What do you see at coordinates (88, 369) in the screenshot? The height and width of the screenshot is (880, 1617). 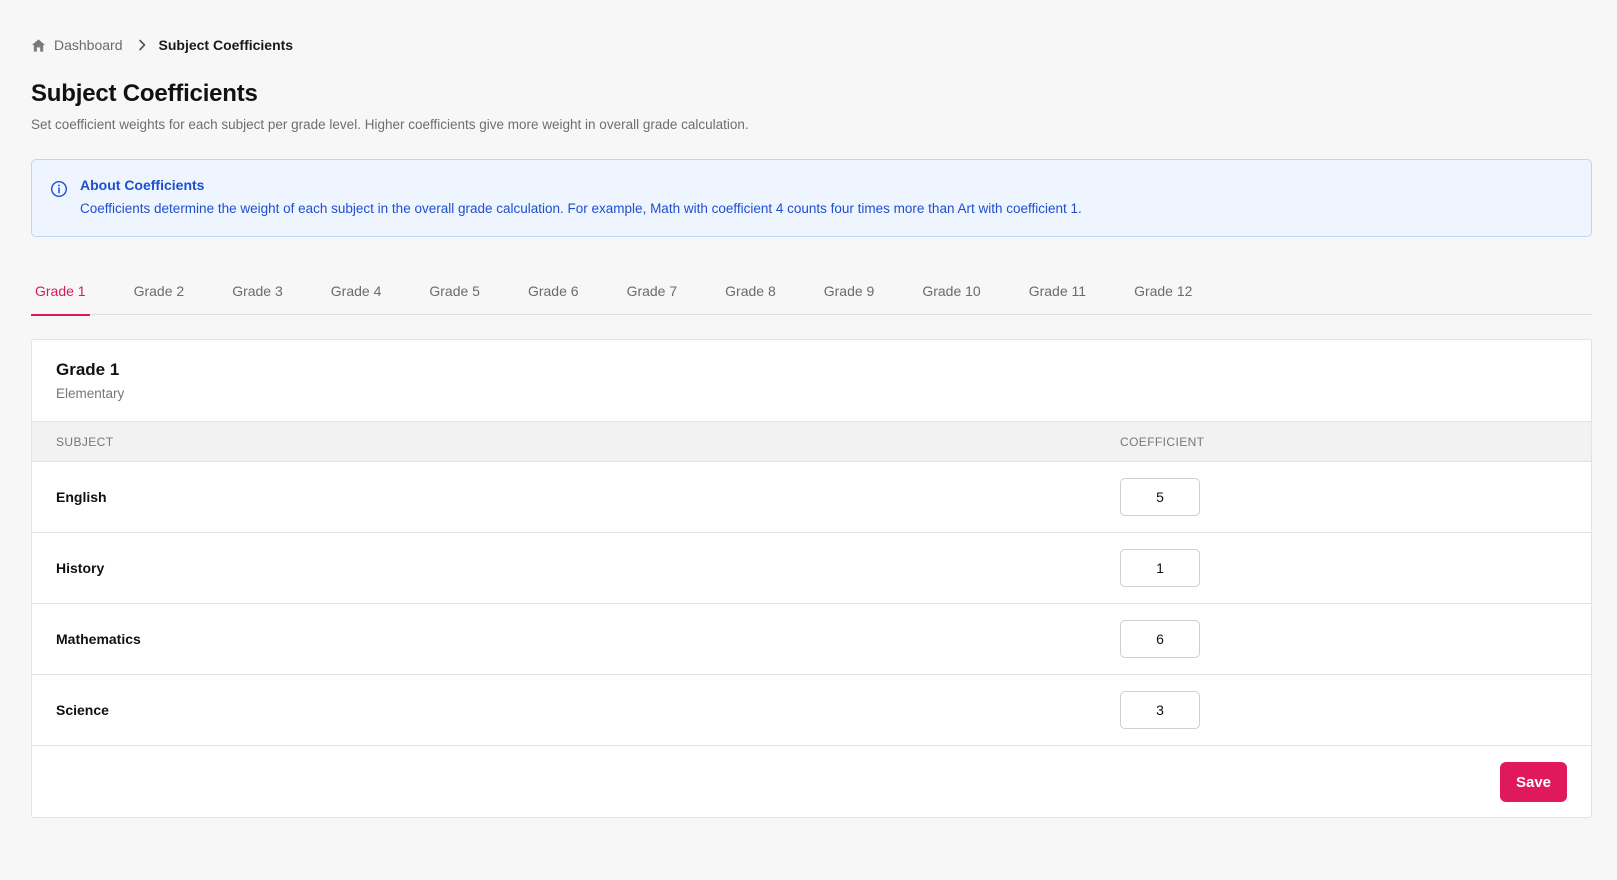 I see `card-title: Grade 1` at bounding box center [88, 369].